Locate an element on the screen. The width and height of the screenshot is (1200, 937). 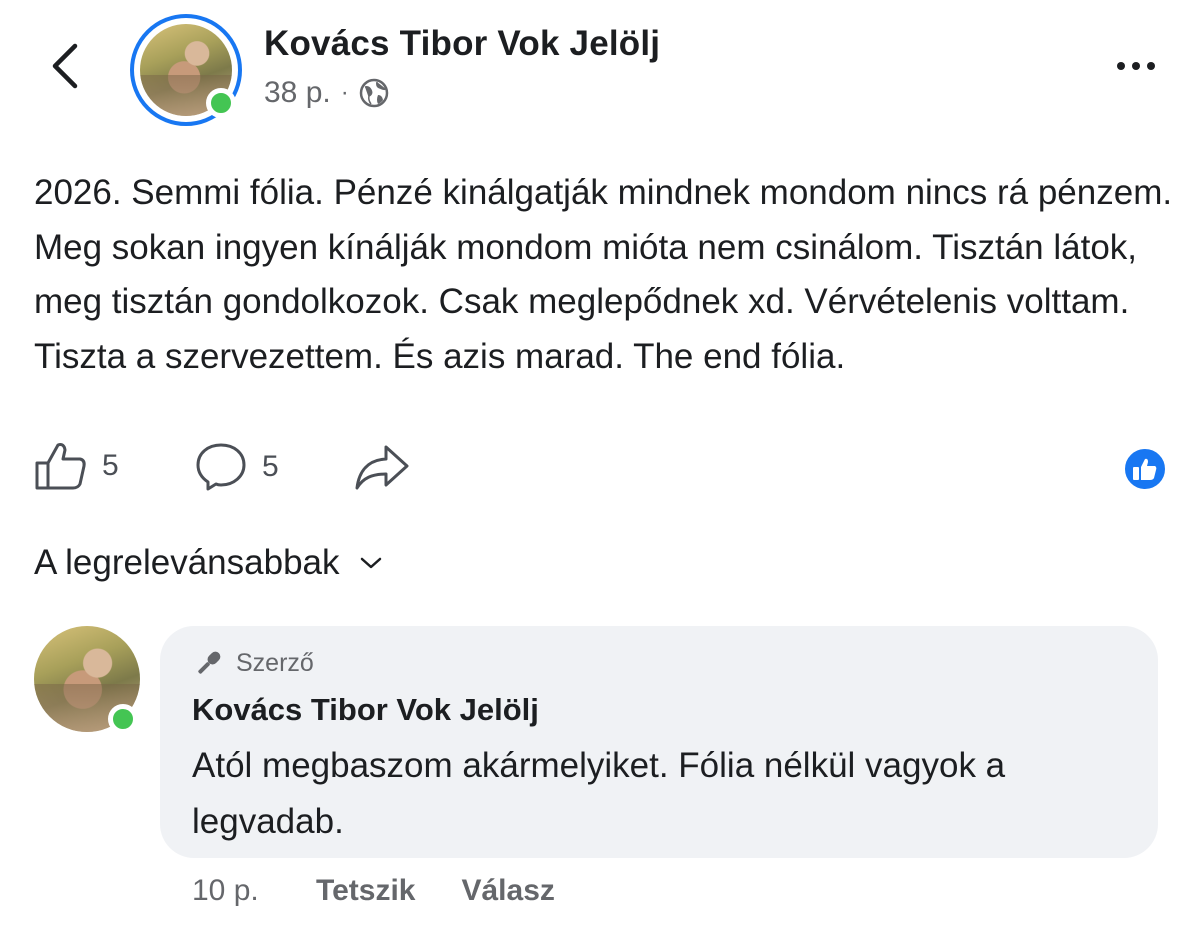
chevron-left-icon is located at coordinates (65, 66).